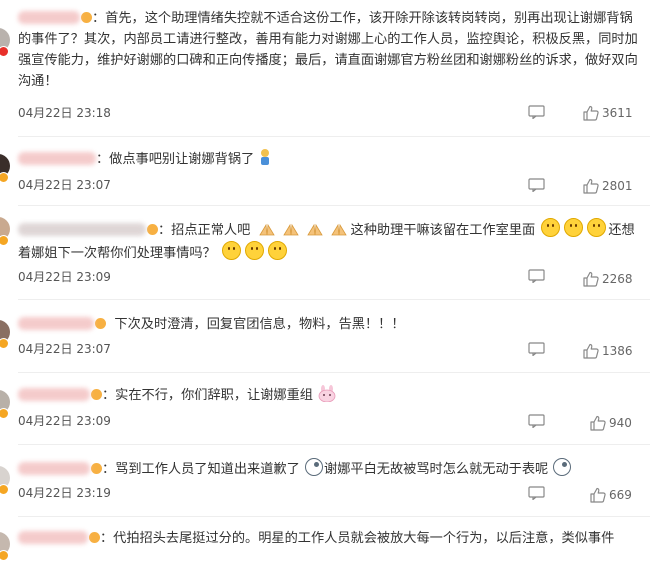 This screenshot has height=561, width=650. I want to click on like-count: 3611, so click(617, 113).